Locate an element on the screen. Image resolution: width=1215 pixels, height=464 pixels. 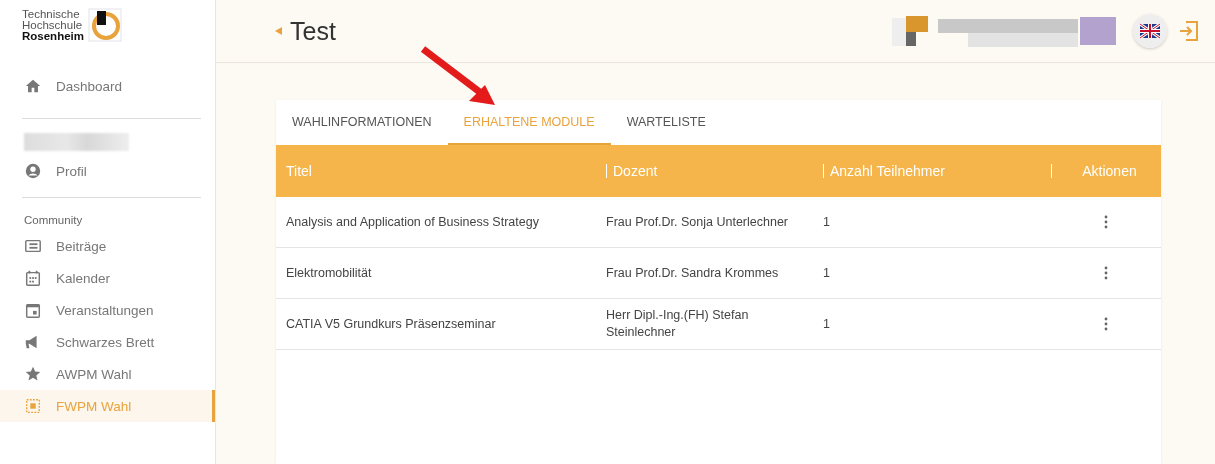
column-header: Anzahl Teilnehmer is located at coordinates (887, 171).